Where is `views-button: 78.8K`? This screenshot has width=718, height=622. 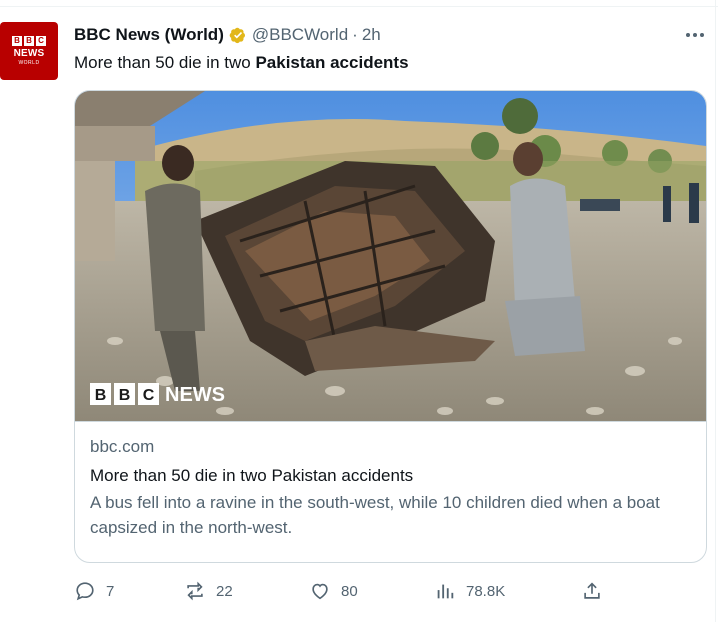 views-button: 78.8K is located at coordinates (469, 591).